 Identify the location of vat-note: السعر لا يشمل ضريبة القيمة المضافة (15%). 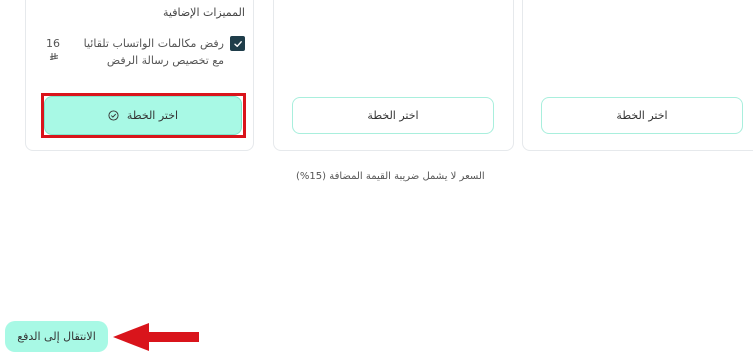
(390, 176).